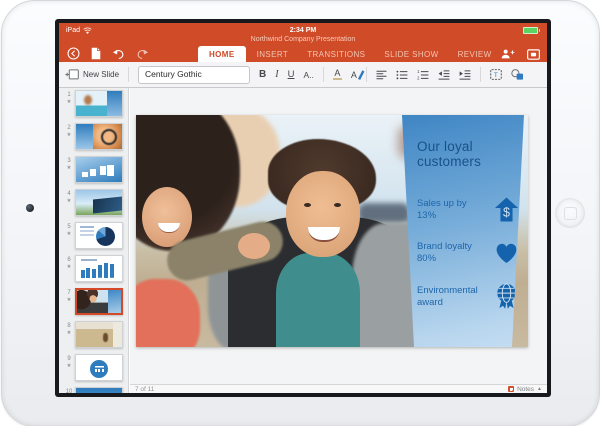 The image size is (600, 426). What do you see at coordinates (323, 214) in the screenshot?
I see `photo-man-face` at bounding box center [323, 214].